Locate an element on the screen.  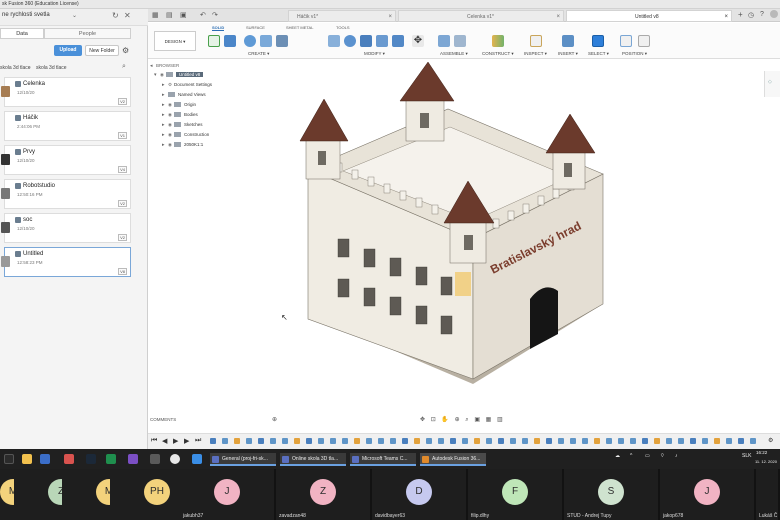
create-sketch-icon is located at coordinates (214, 41).